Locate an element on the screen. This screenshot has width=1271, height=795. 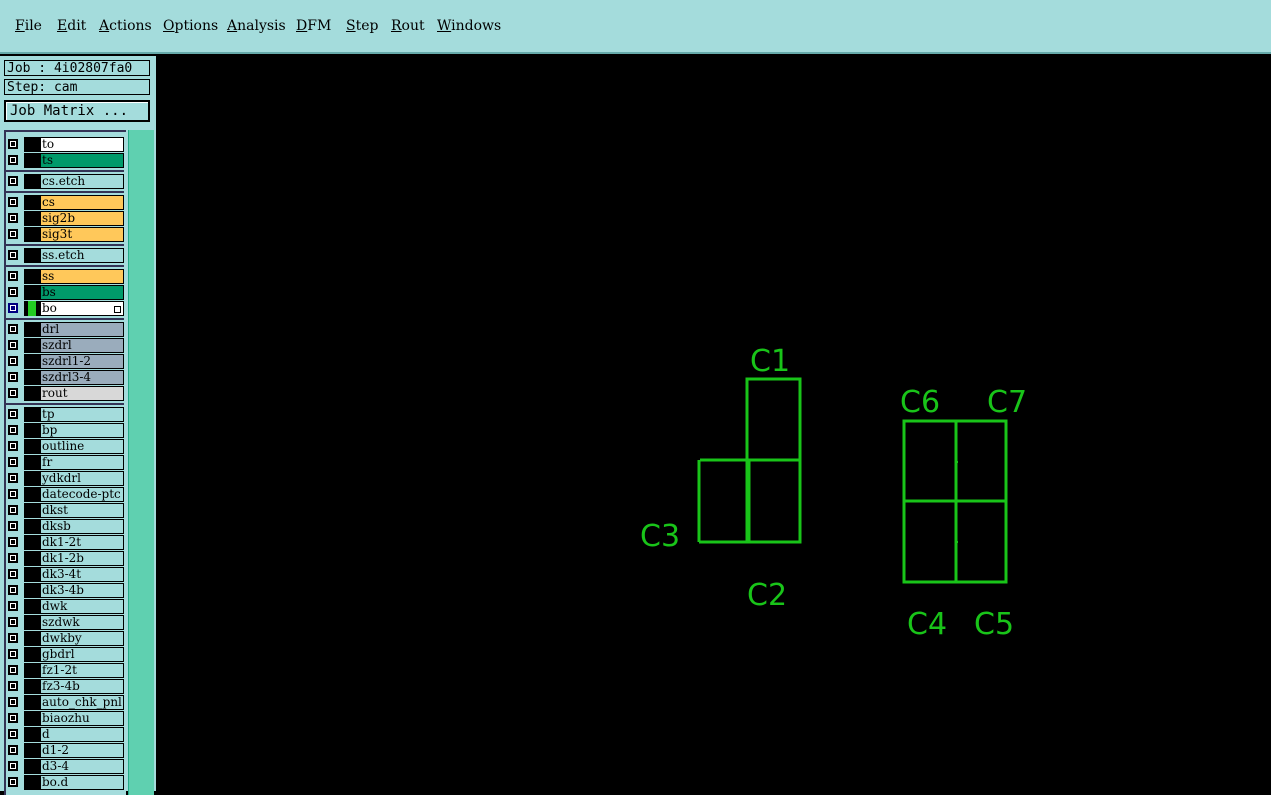
layer-name: szdrl1-2 is located at coordinates (82, 361).